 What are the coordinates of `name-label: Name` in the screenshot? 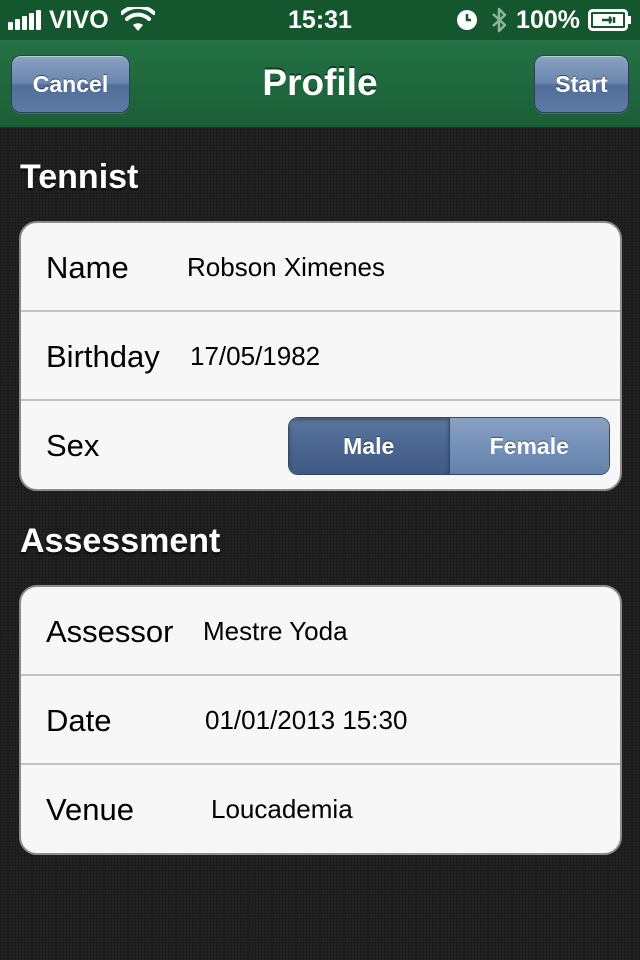 It's located at (87, 267).